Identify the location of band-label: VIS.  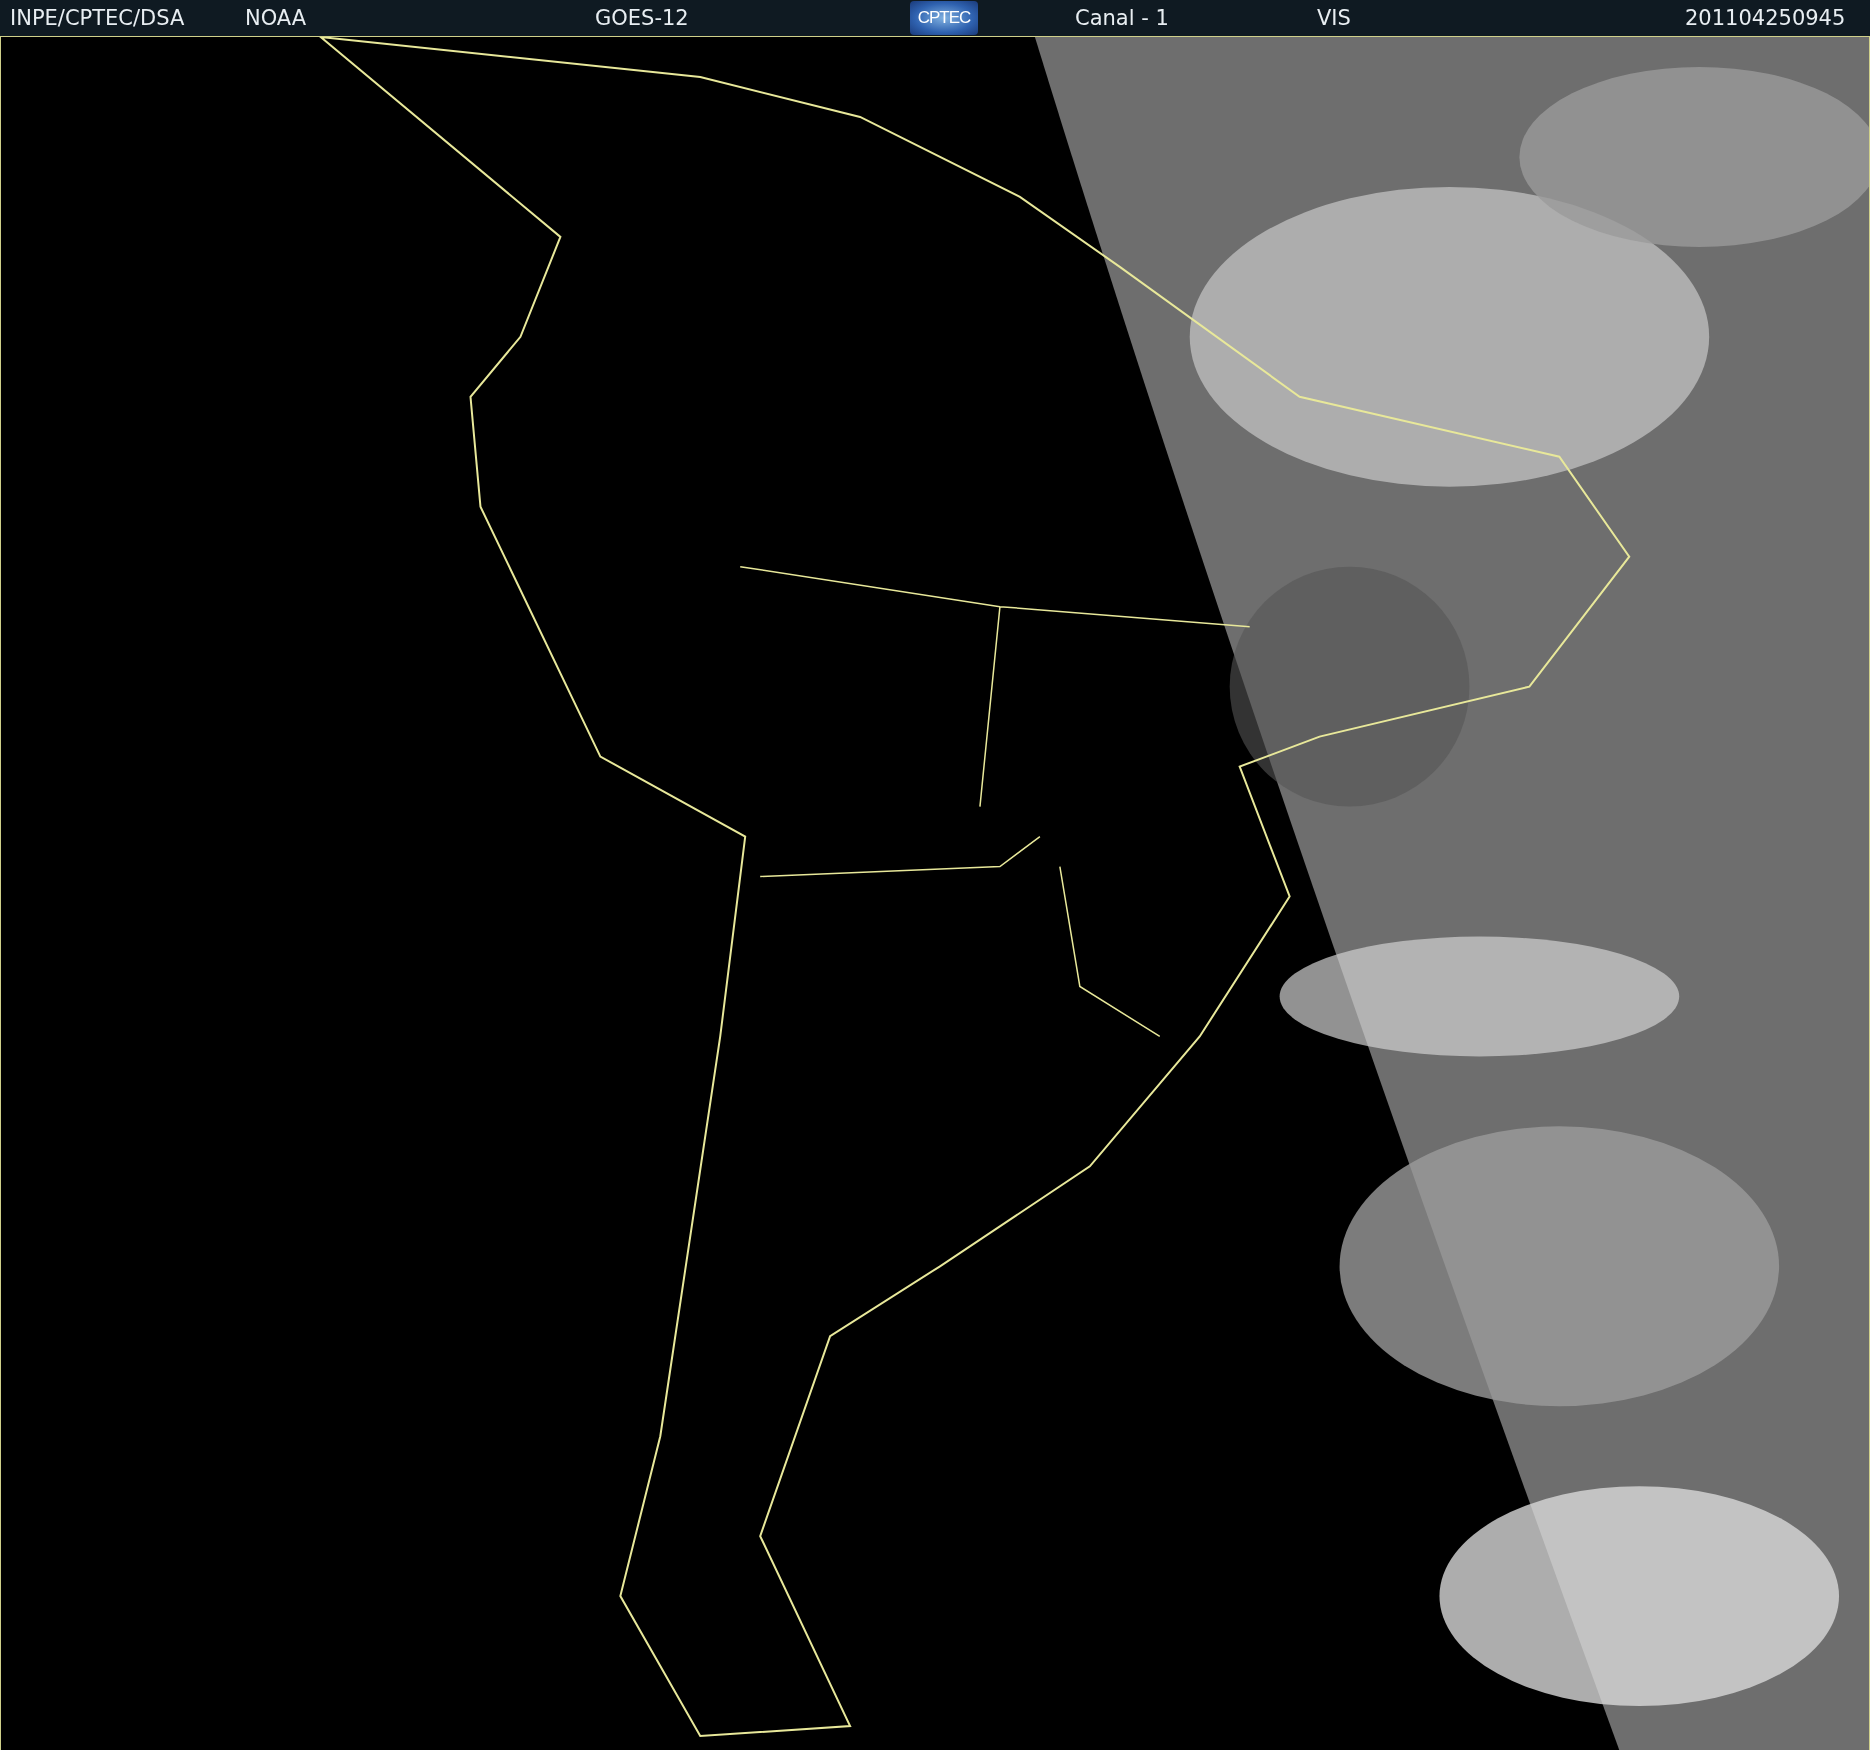
(1334, 18).